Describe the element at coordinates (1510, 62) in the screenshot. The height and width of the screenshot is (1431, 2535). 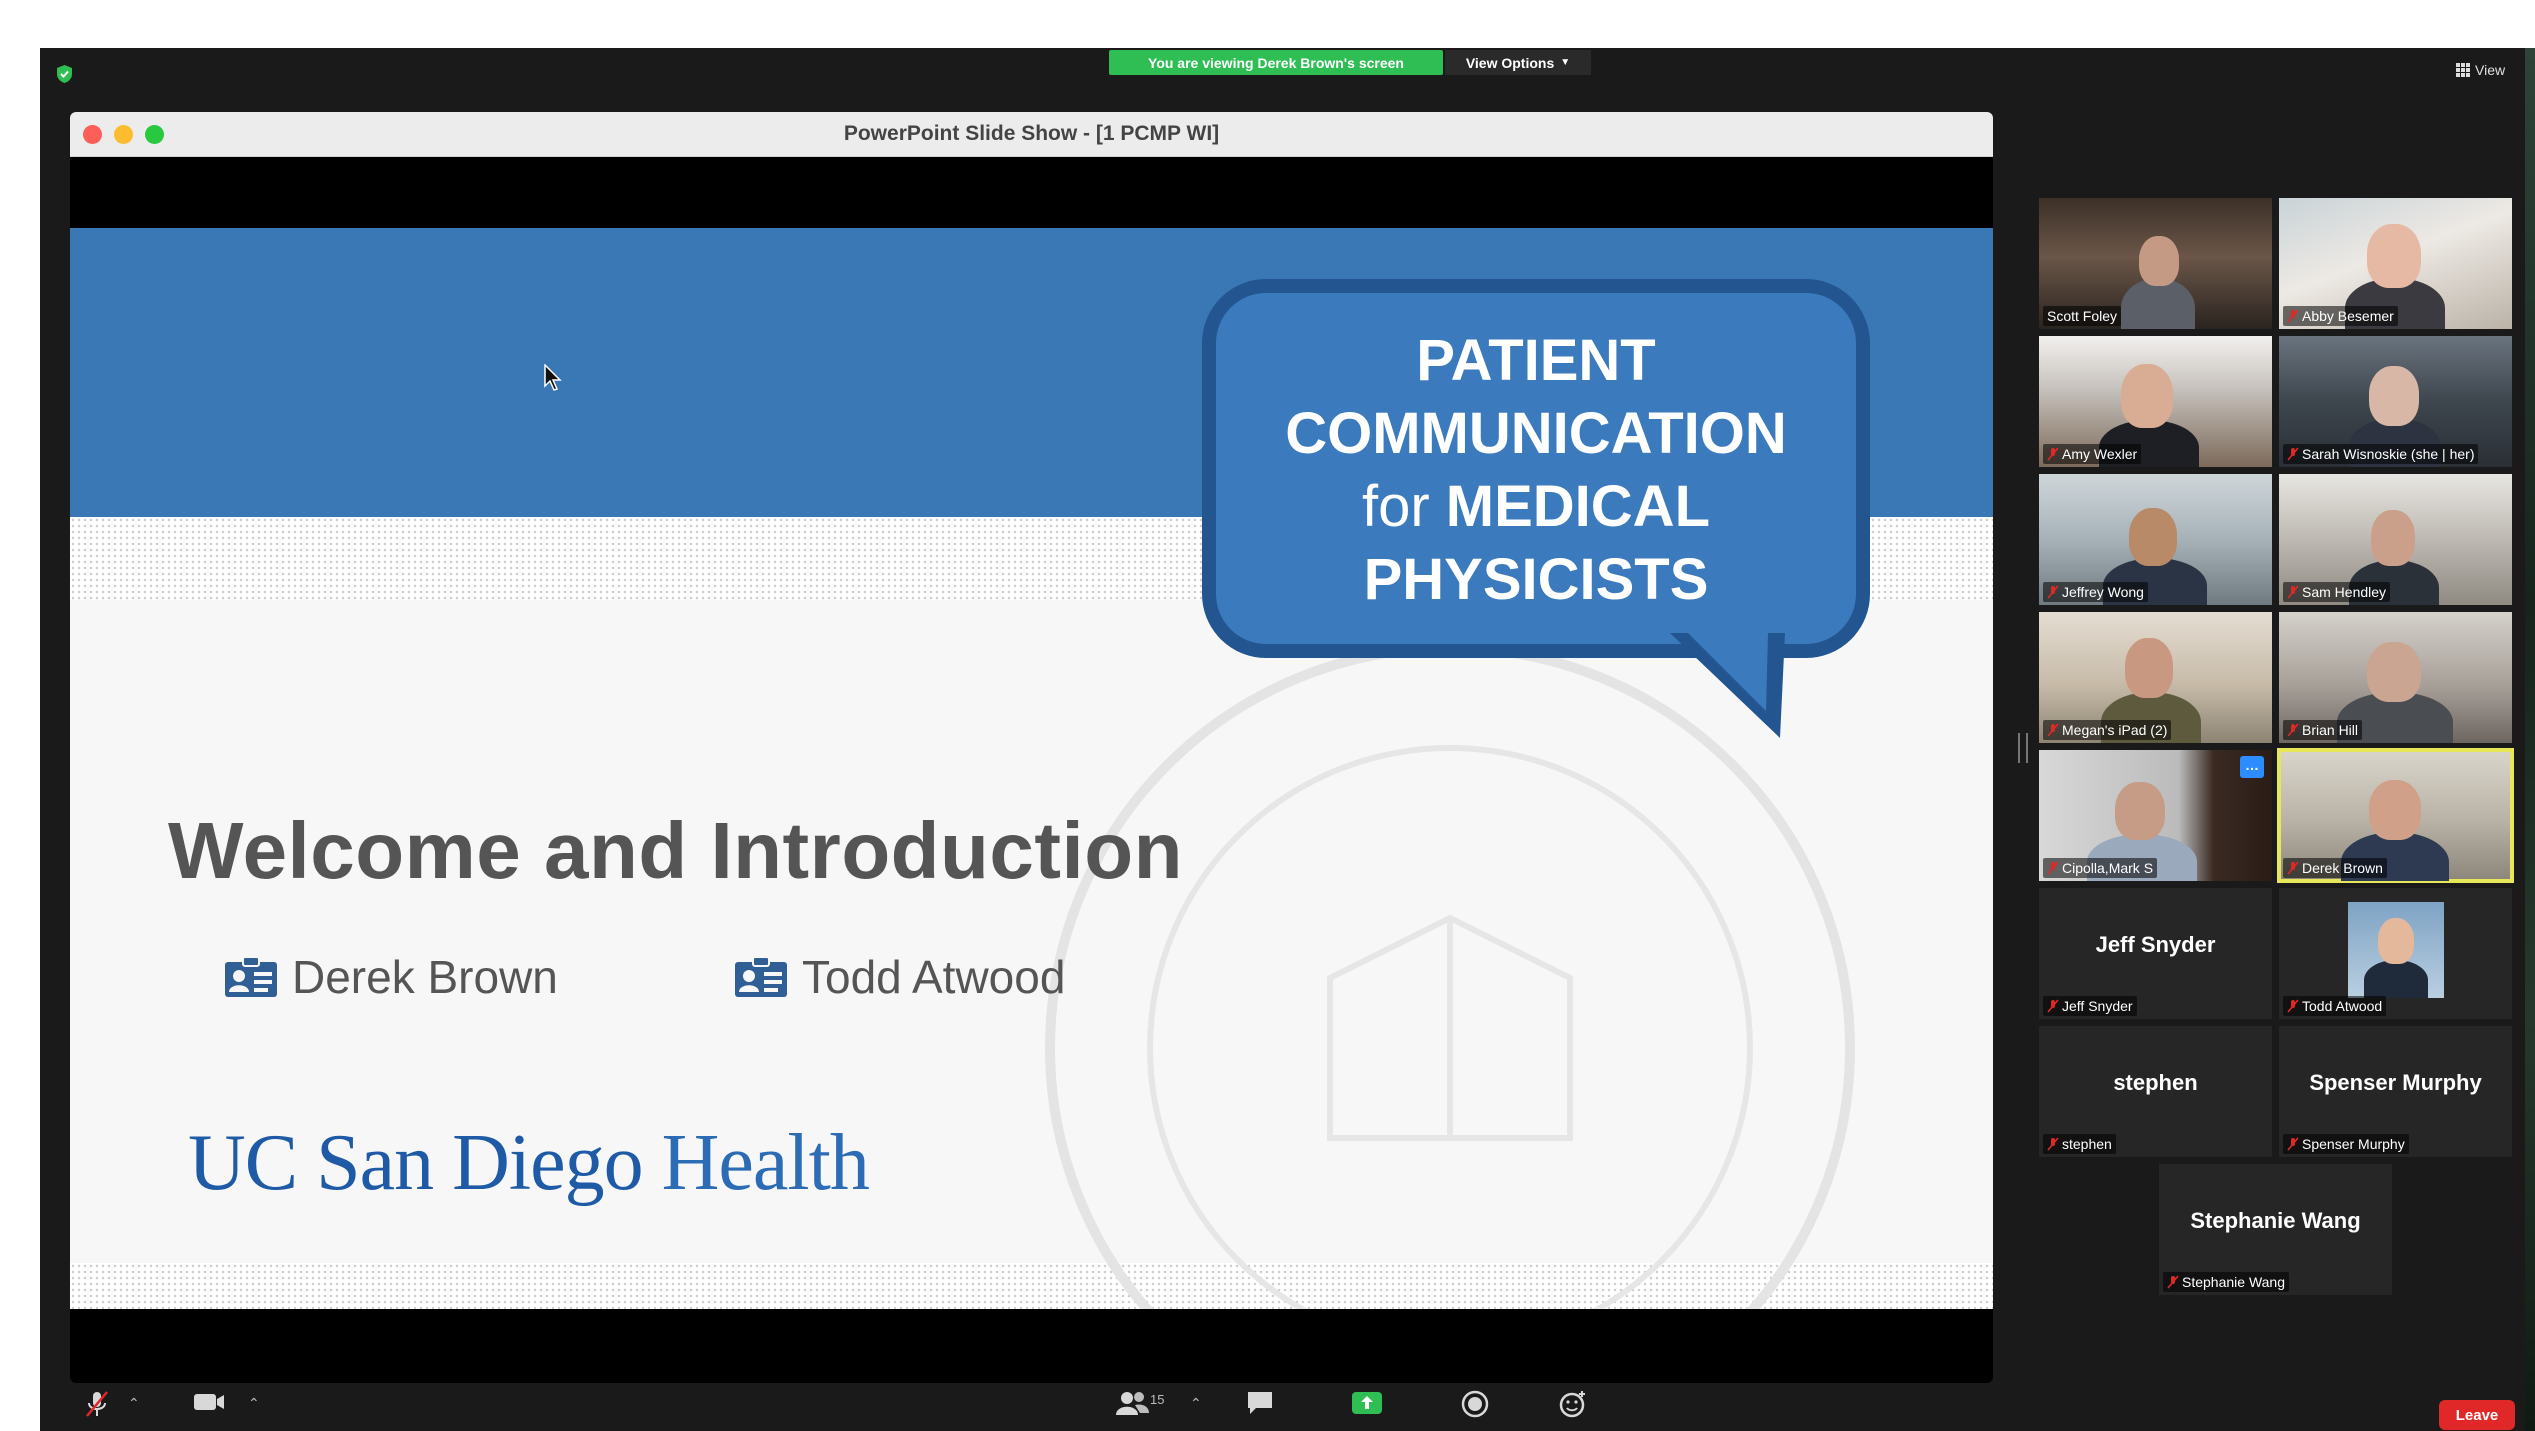
I see `view-options-label: View Options` at that location.